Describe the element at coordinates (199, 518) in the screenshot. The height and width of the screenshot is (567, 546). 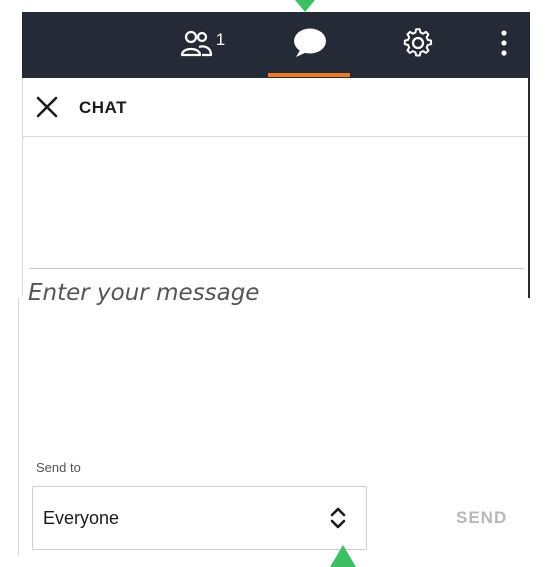
I see `send-to-select: Everyone` at that location.